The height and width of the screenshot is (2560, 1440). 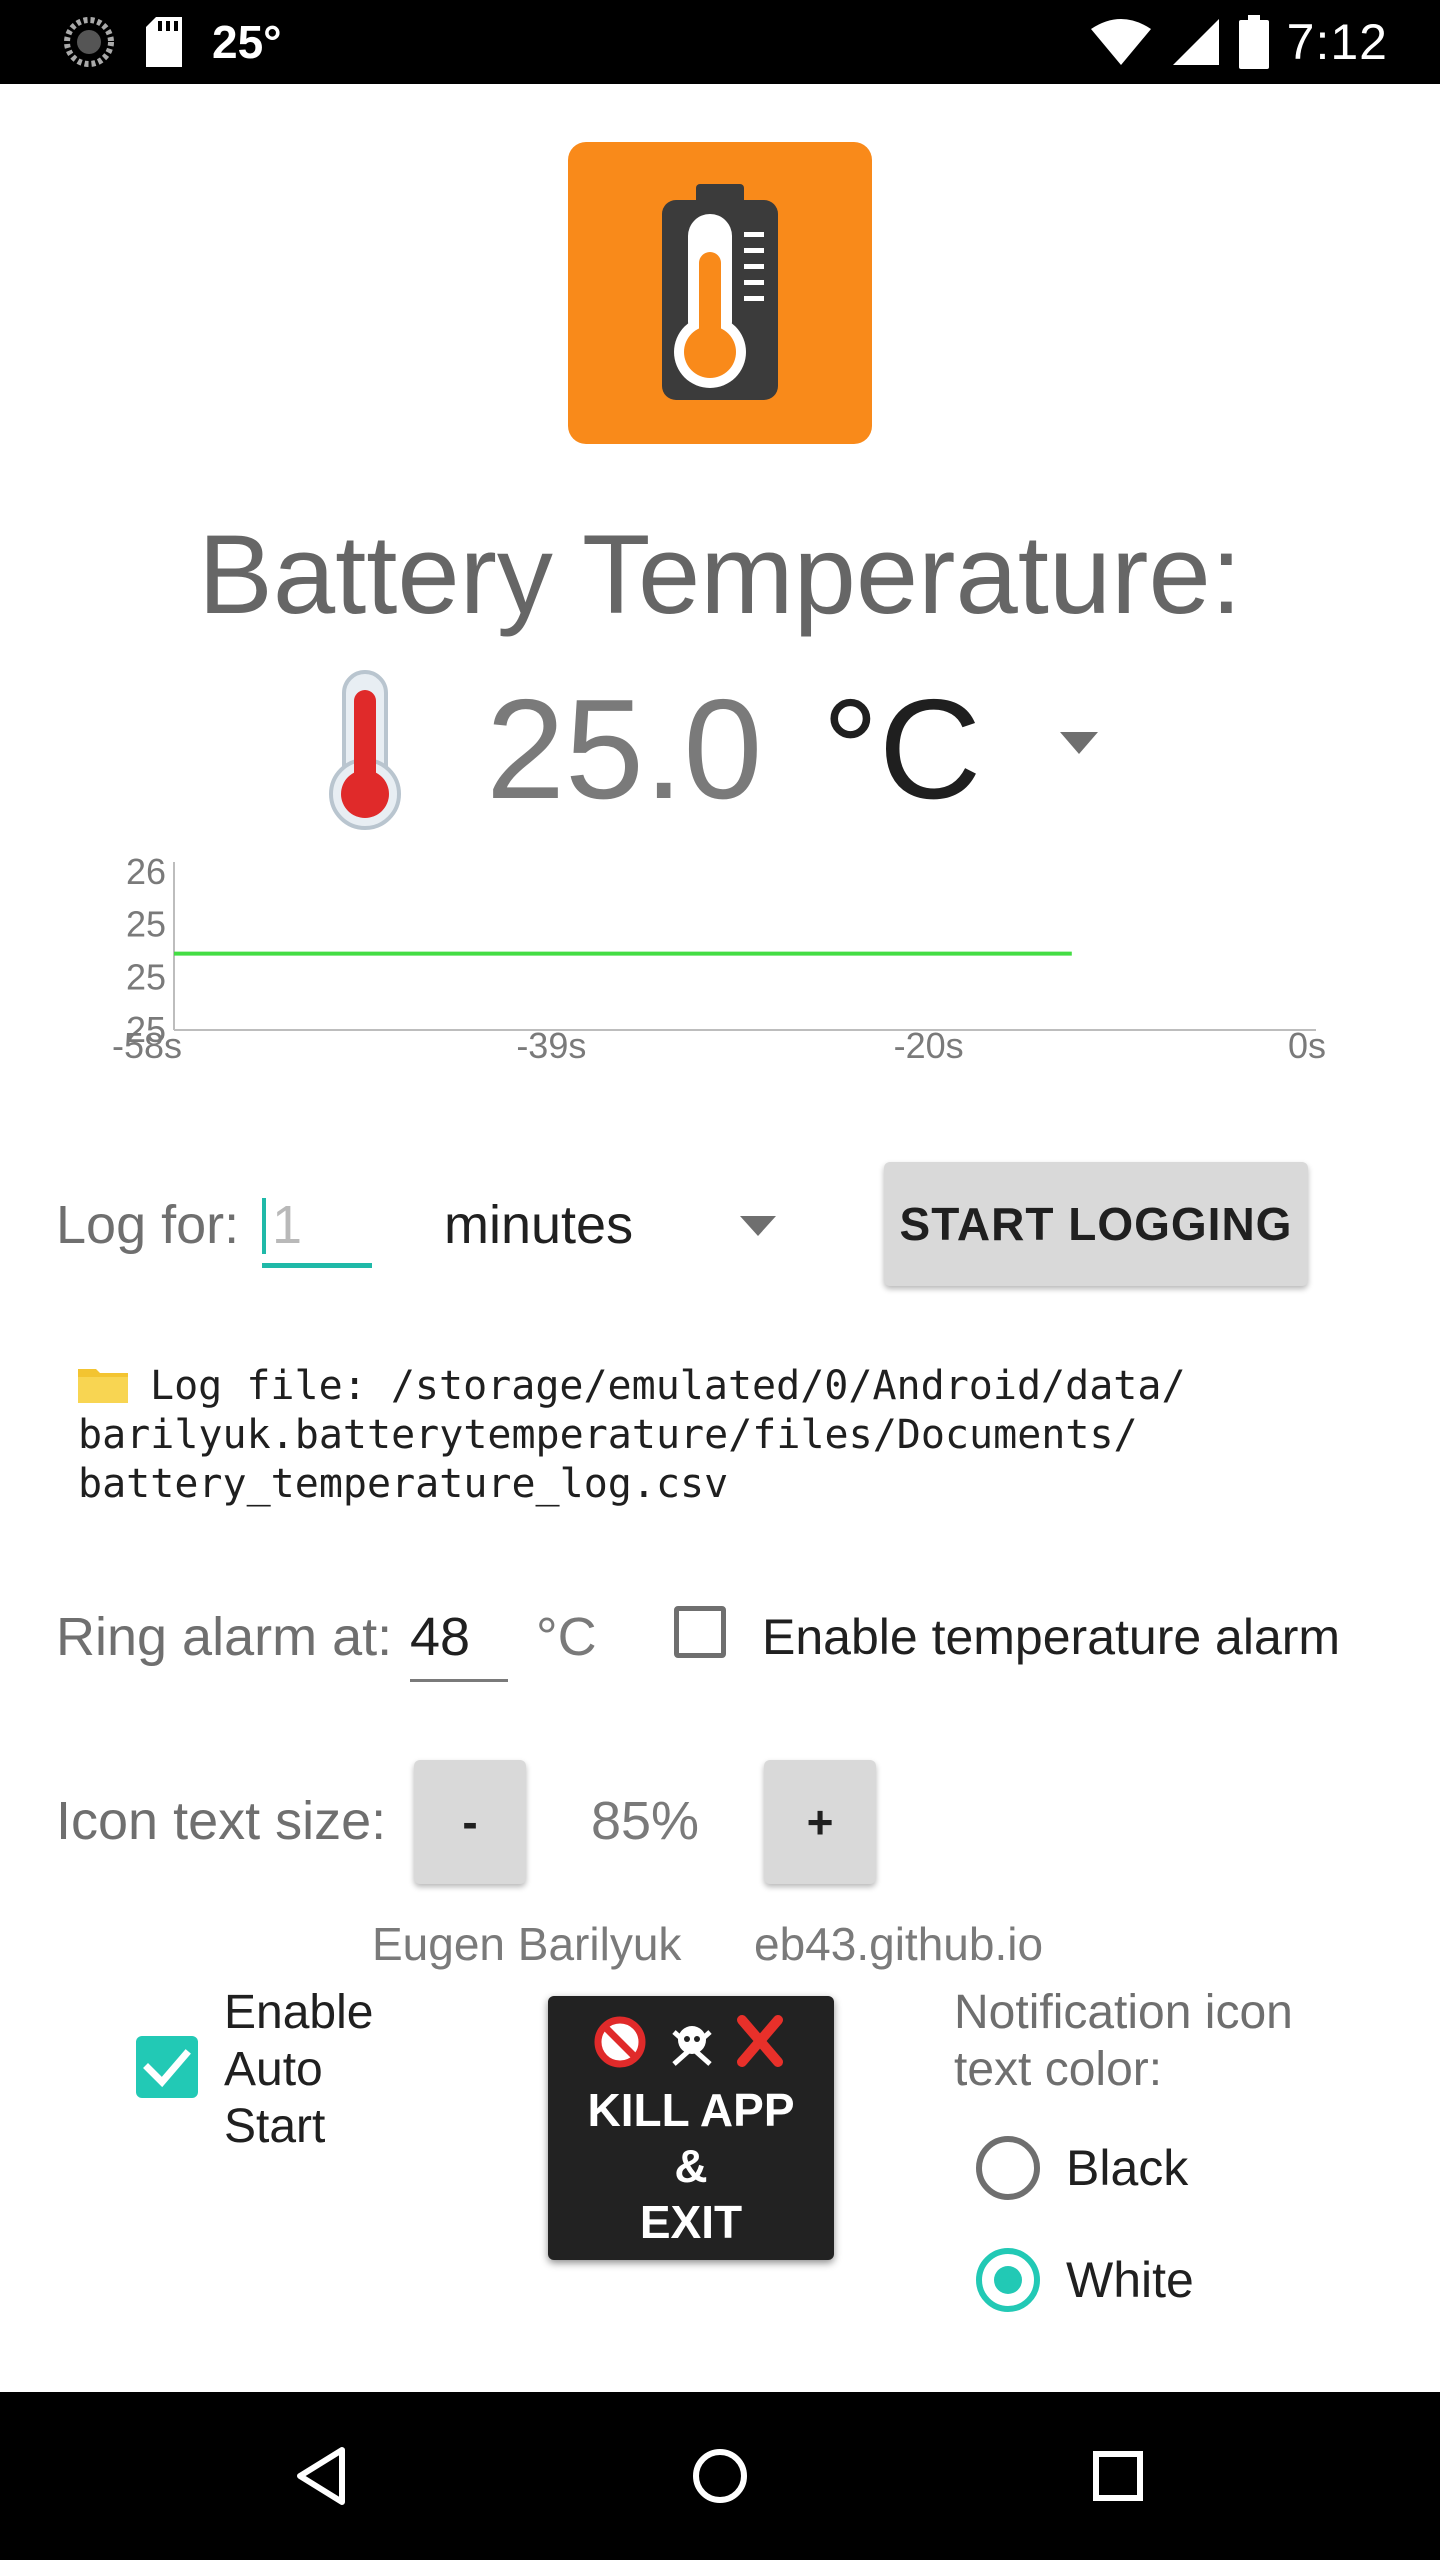 I want to click on status-time: 7:12, so click(x=1337, y=42).